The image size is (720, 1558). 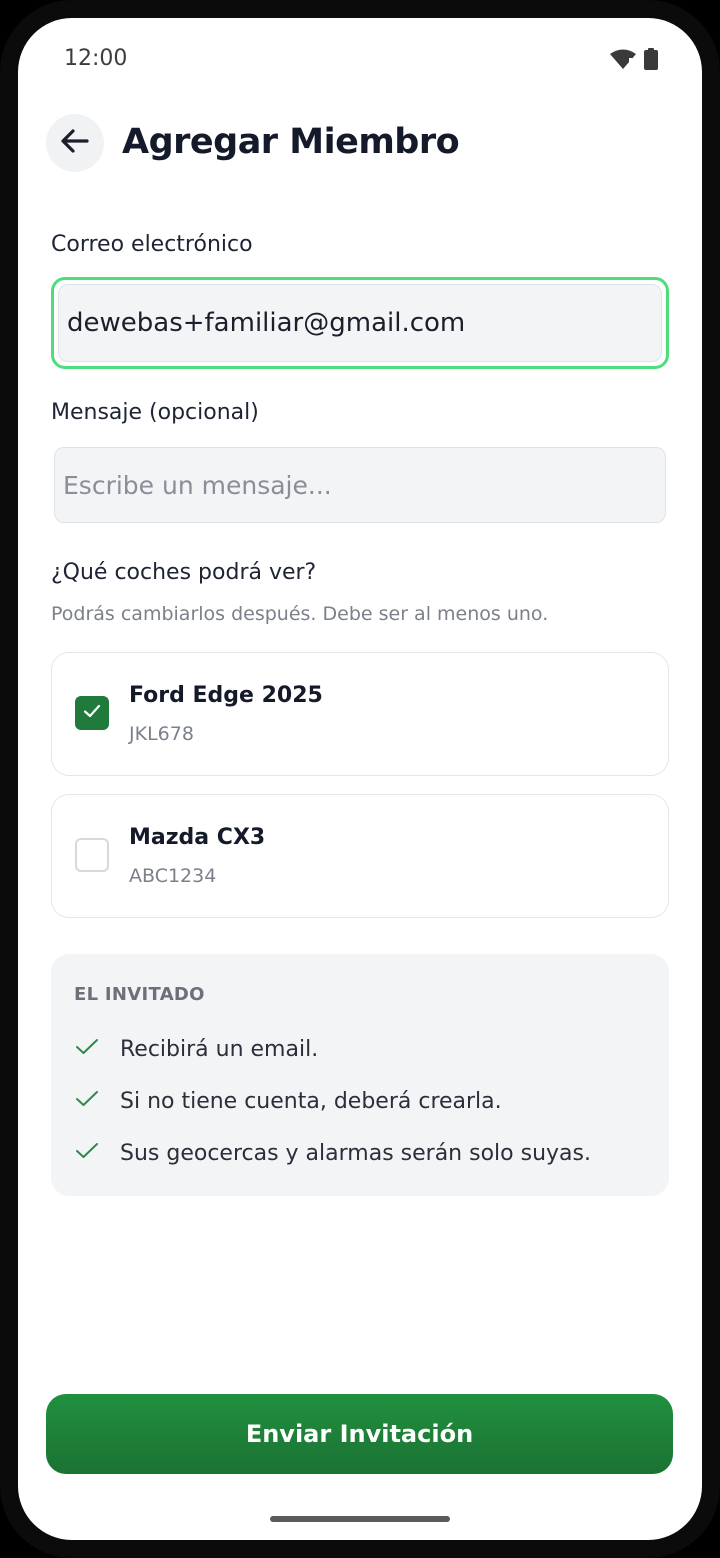 What do you see at coordinates (623, 61) in the screenshot?
I see `wifi-icon` at bounding box center [623, 61].